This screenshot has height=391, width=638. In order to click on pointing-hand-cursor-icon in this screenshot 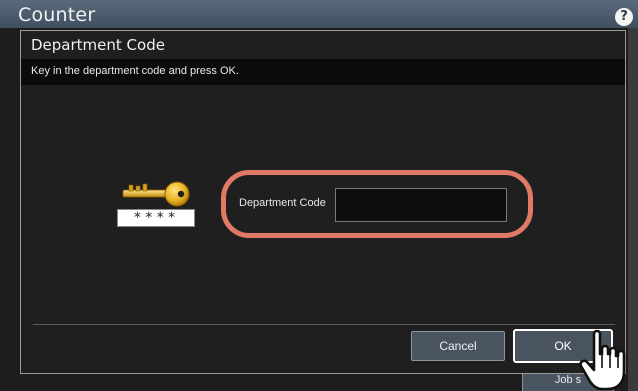, I will do `click(602, 360)`.